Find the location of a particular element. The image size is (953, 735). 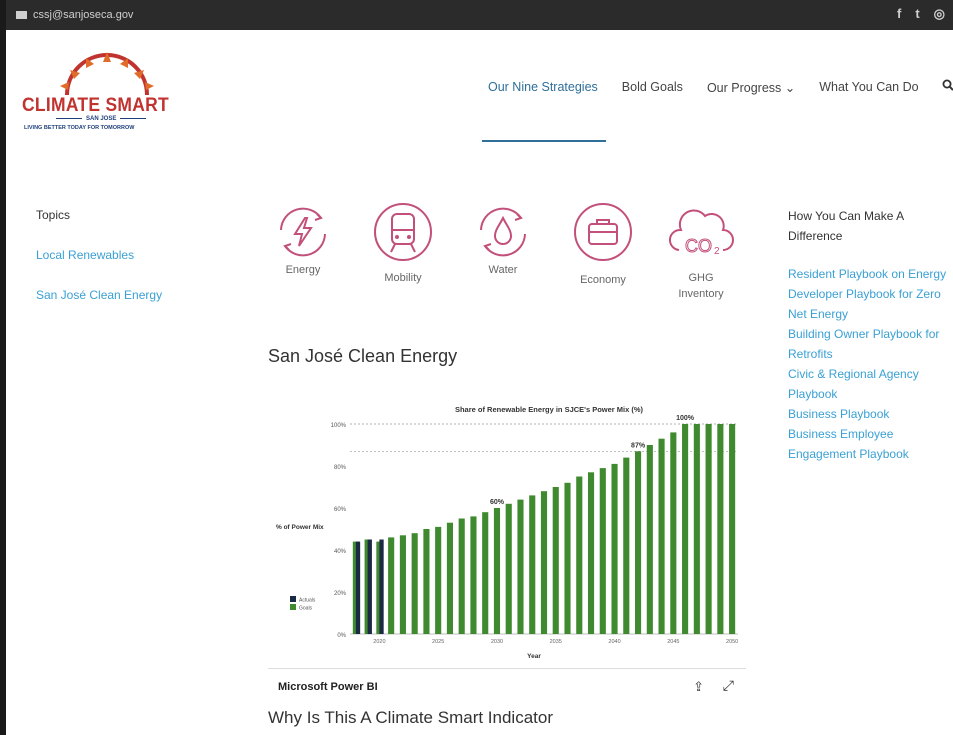

logo-city: SAN JOSE is located at coordinates (101, 119).